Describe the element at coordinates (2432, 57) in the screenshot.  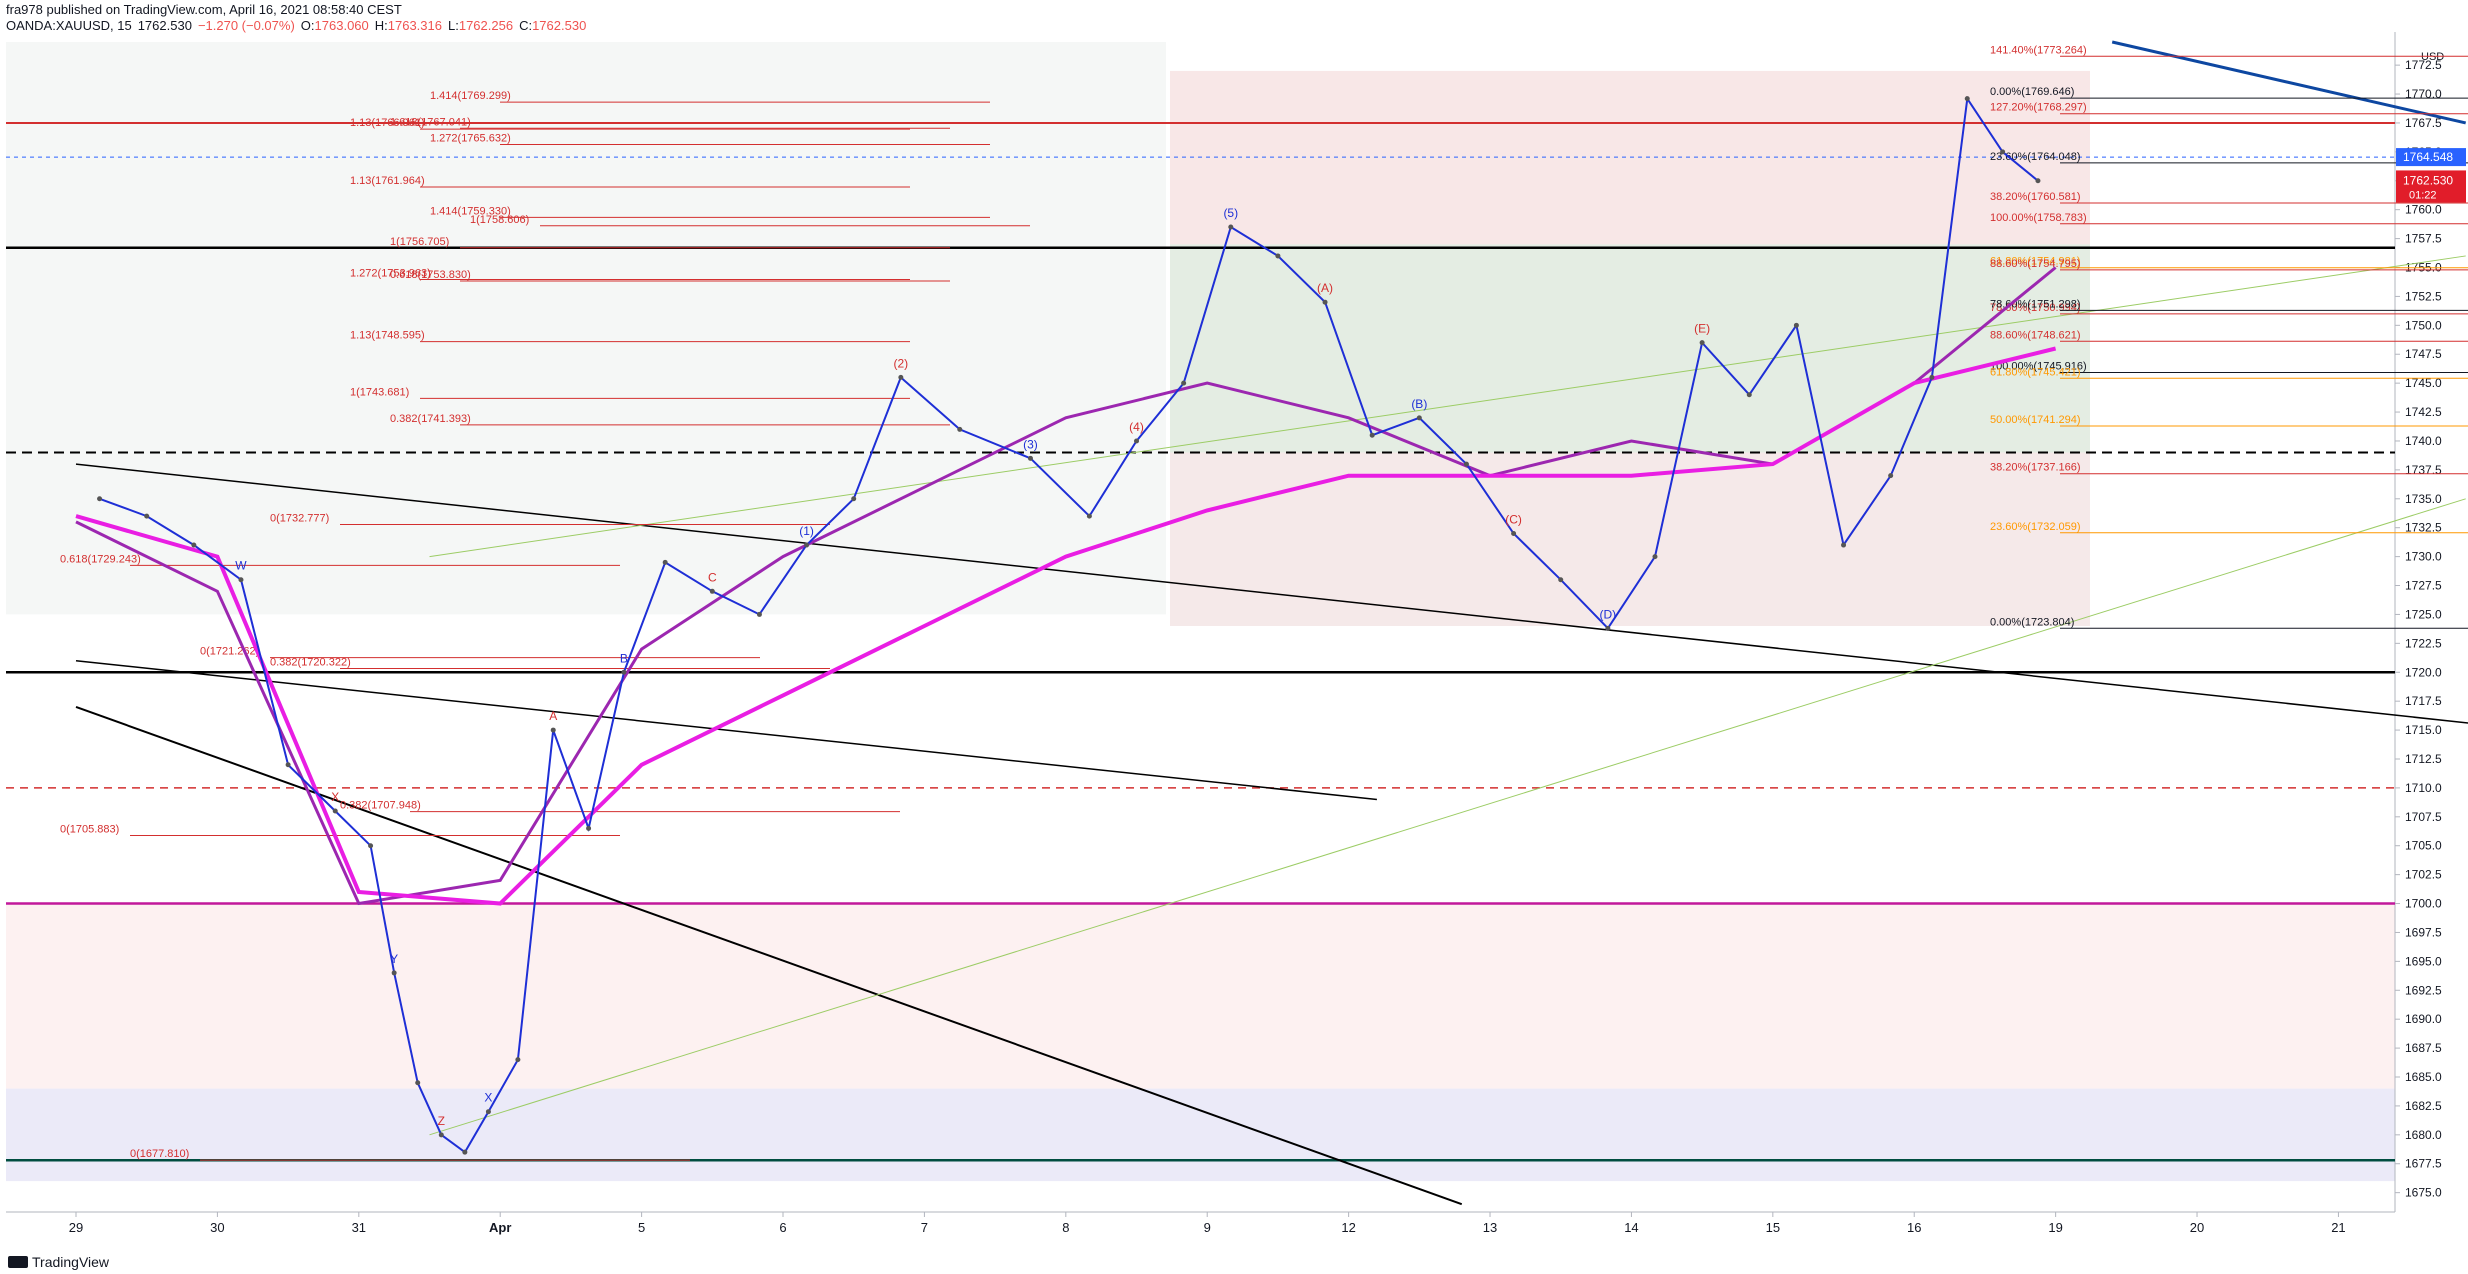
I see `currency-label: USD` at that location.